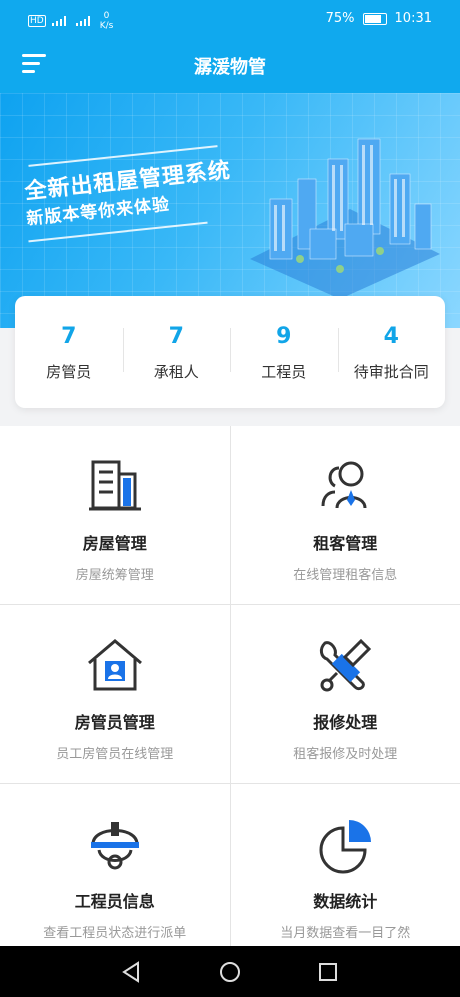 The width and height of the screenshot is (460, 997). I want to click on module-title: 报修处理, so click(345, 722).